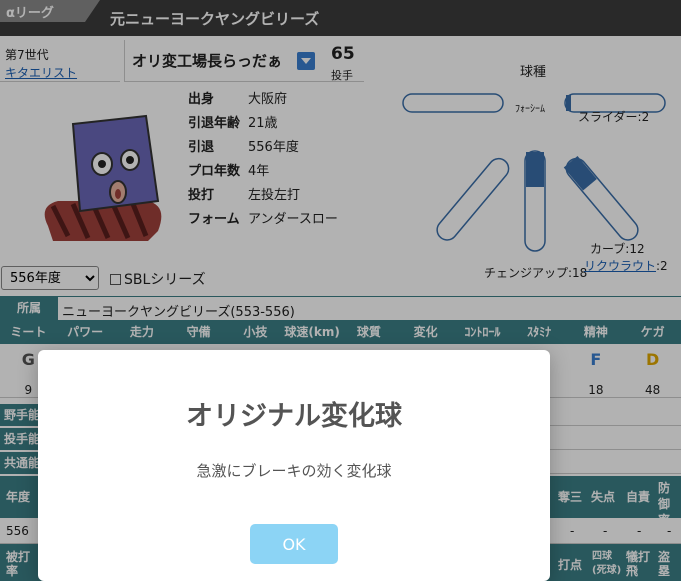 The image size is (681, 581). I want to click on modal-description: 急激にブレーキの効く変化球, so click(294, 471).